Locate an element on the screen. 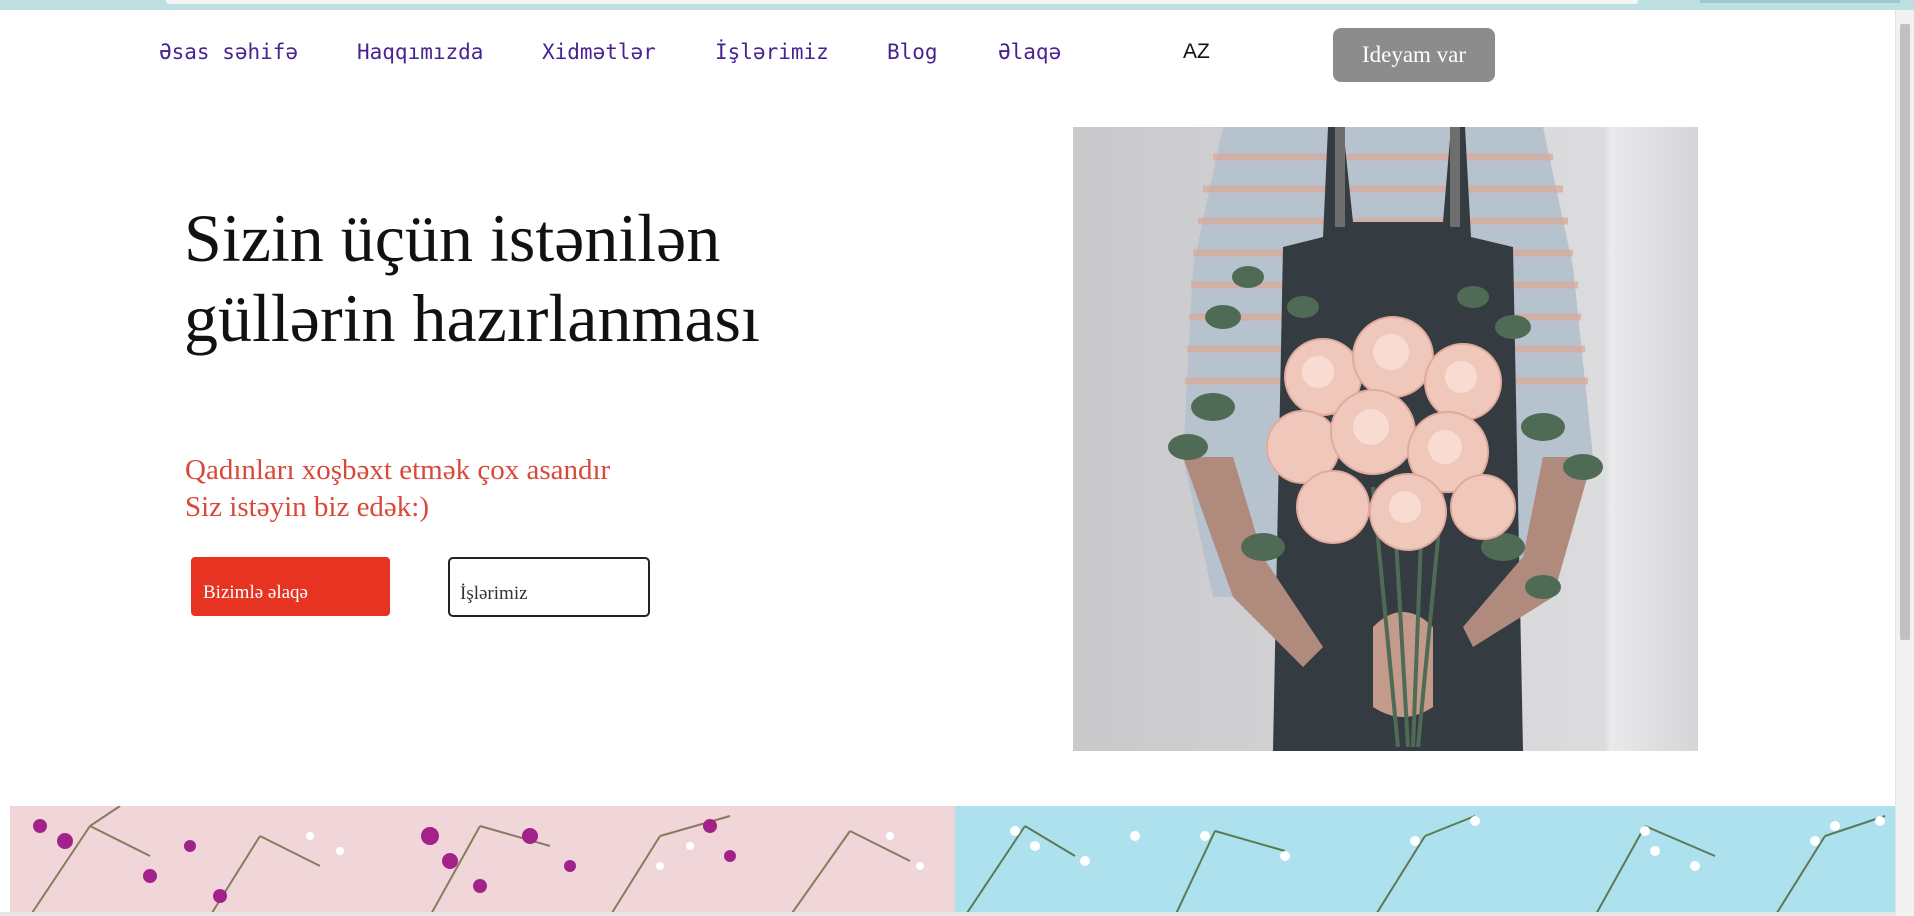 This screenshot has height=916, width=1914. pink-flowers-panel is located at coordinates (482, 861).